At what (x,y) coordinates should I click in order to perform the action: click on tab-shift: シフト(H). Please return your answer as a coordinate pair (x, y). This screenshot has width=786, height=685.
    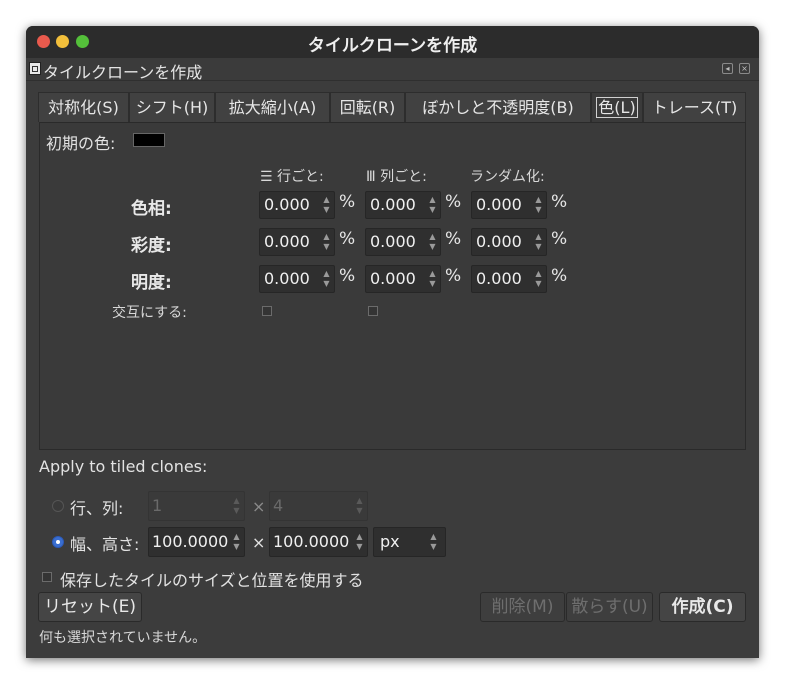
    Looking at the image, I should click on (172, 107).